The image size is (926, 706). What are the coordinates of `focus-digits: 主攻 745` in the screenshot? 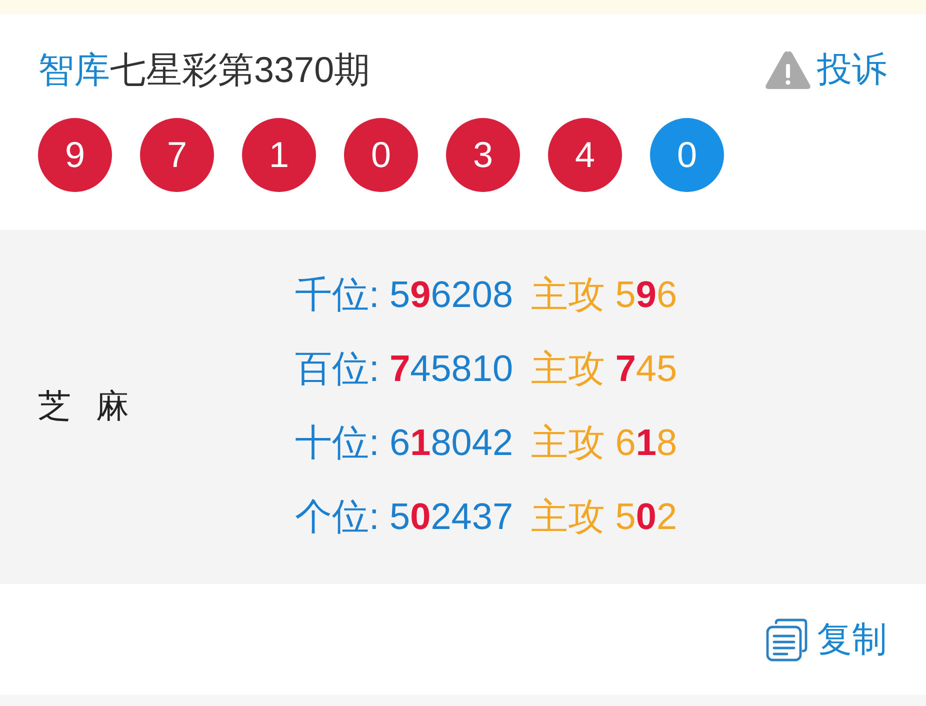 It's located at (604, 369).